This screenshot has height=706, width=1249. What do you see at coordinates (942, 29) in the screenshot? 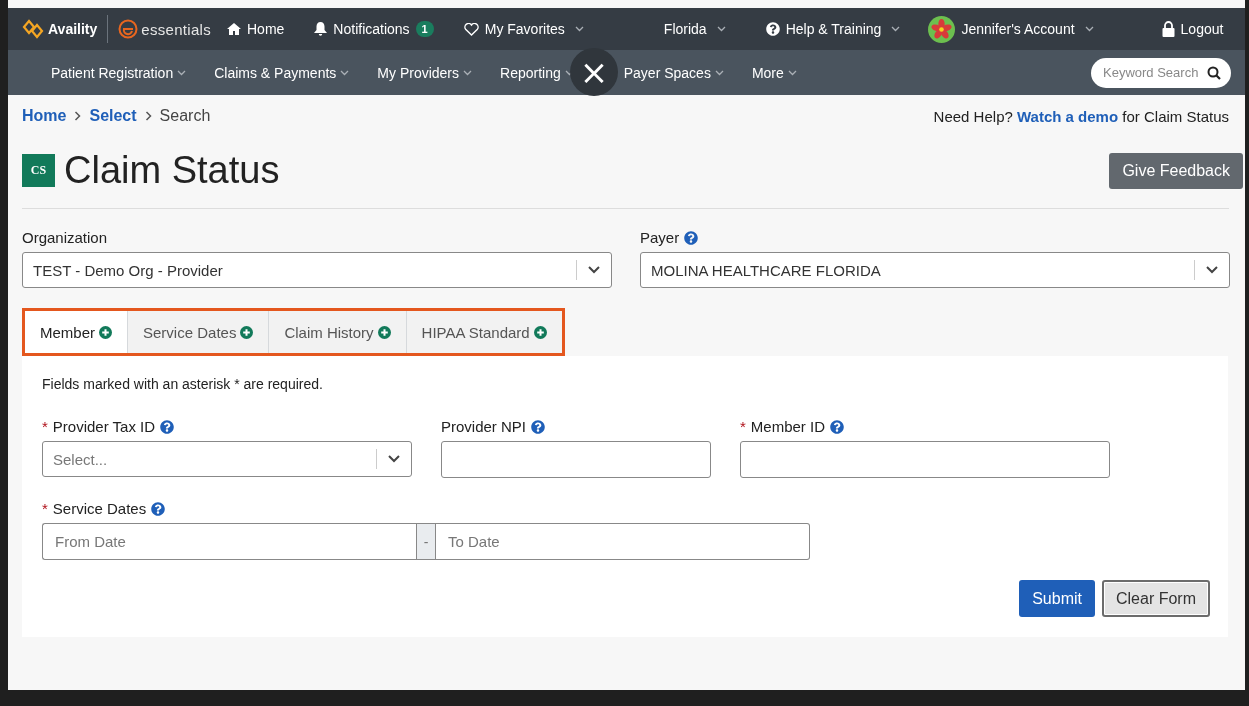
I see `avatar-icon` at bounding box center [942, 29].